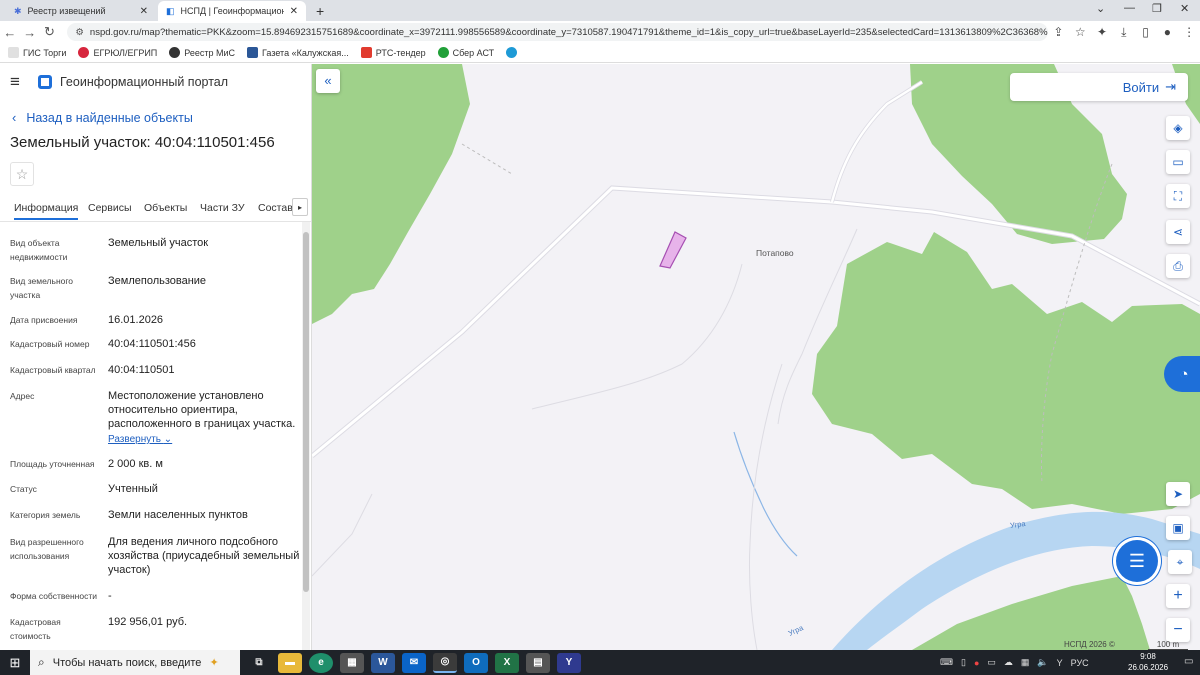 This screenshot has height=675, width=1200. I want to click on reload-icon: ↻, so click(50, 32).